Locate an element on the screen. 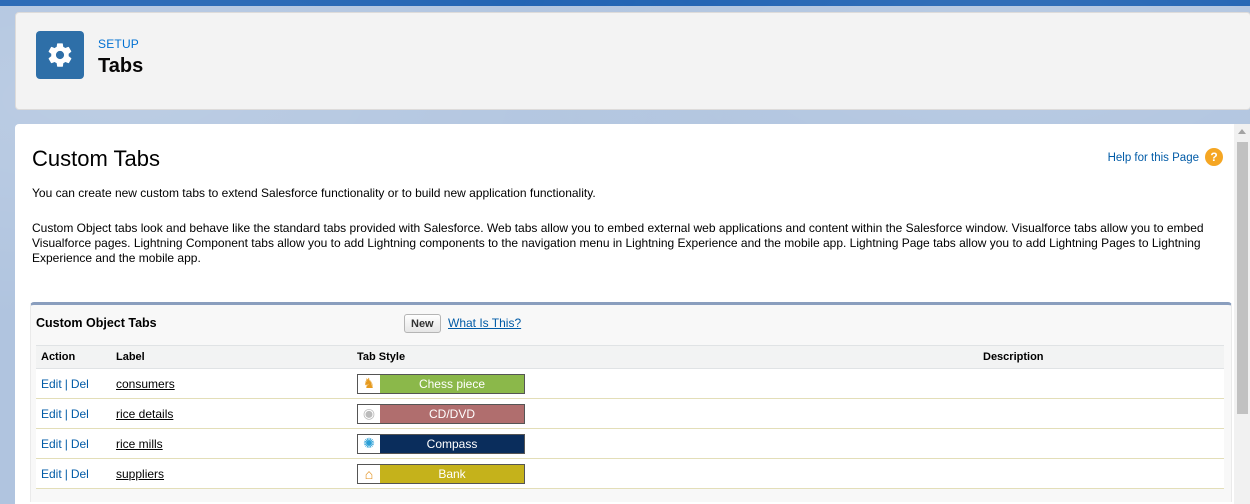 This screenshot has width=1250, height=504. table-row: Edit | Del rice details ◉ CD/DVD is located at coordinates (630, 413).